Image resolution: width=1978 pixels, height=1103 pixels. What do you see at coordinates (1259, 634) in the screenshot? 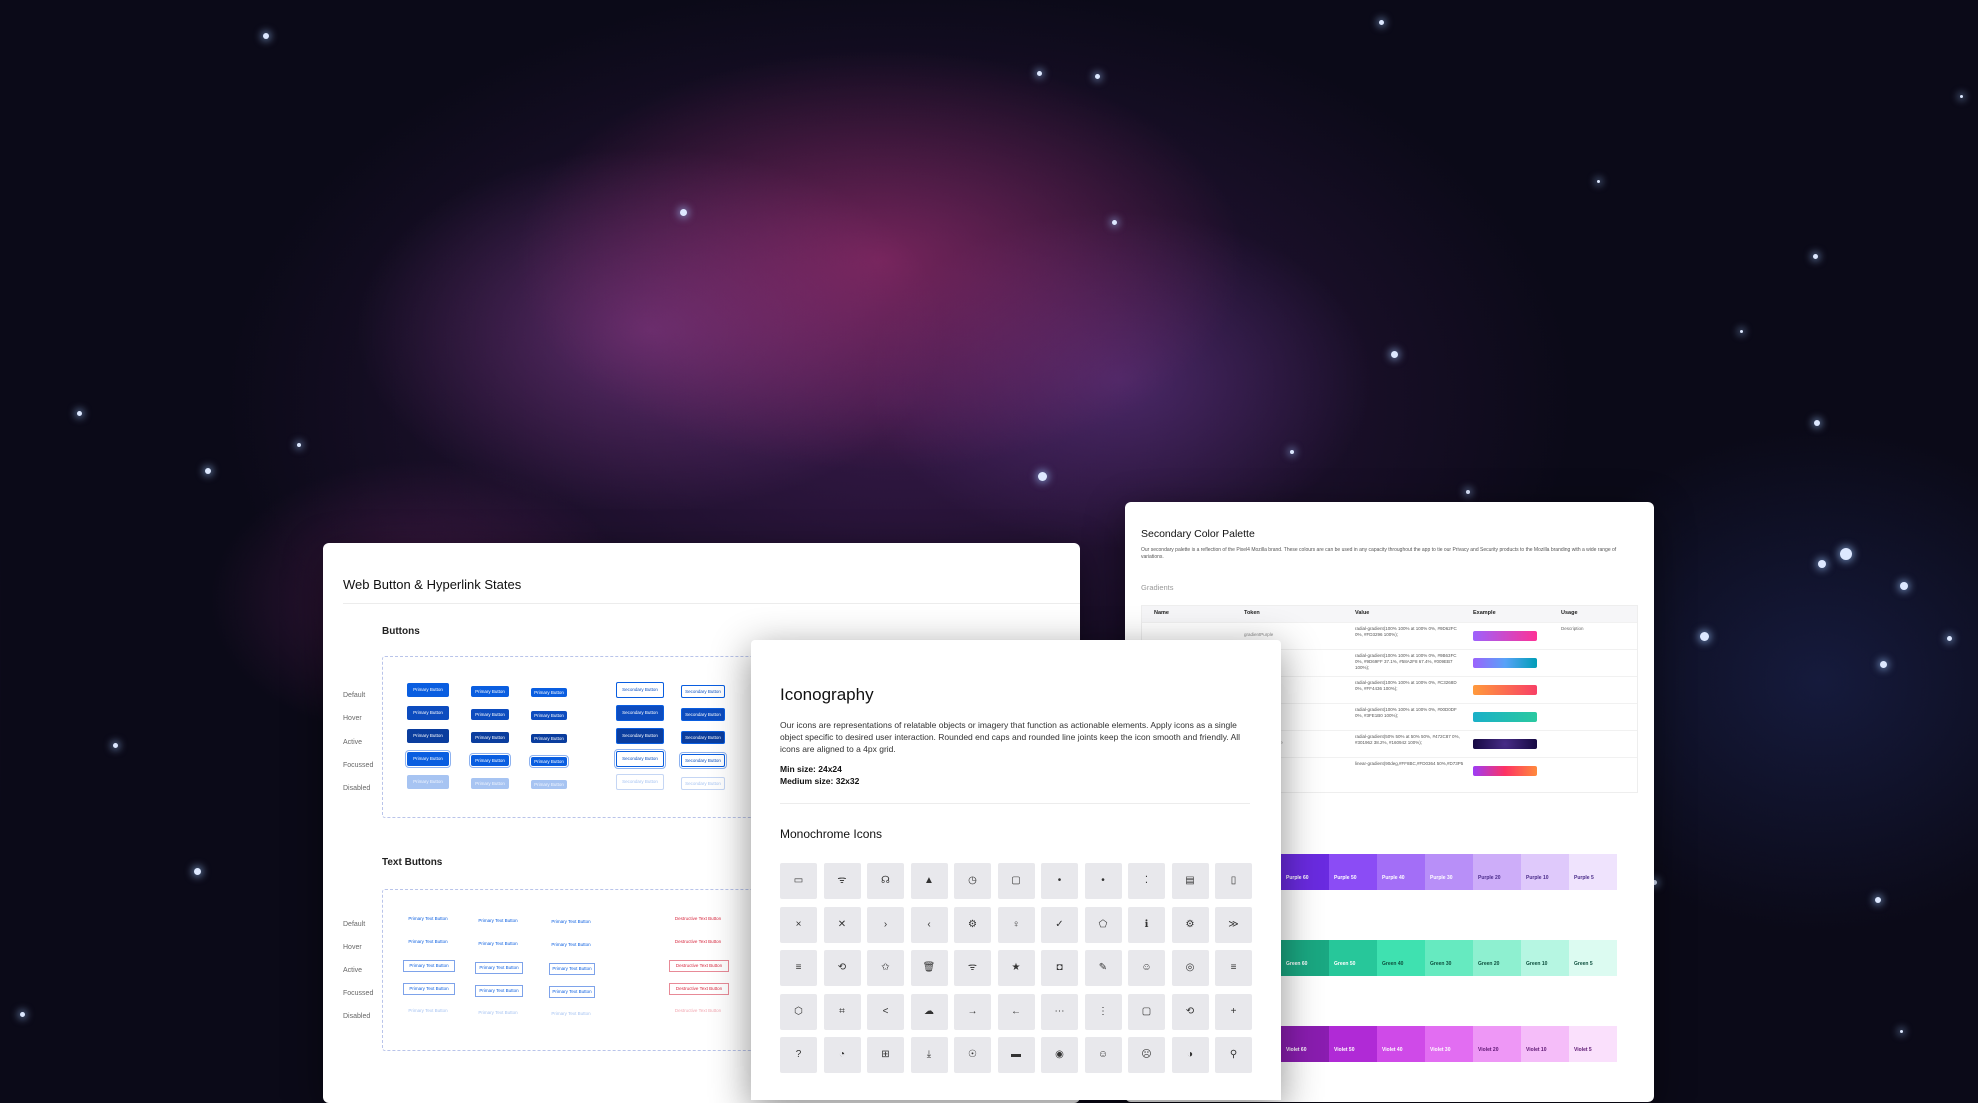
I see `token-cell: gradientPurple` at bounding box center [1259, 634].